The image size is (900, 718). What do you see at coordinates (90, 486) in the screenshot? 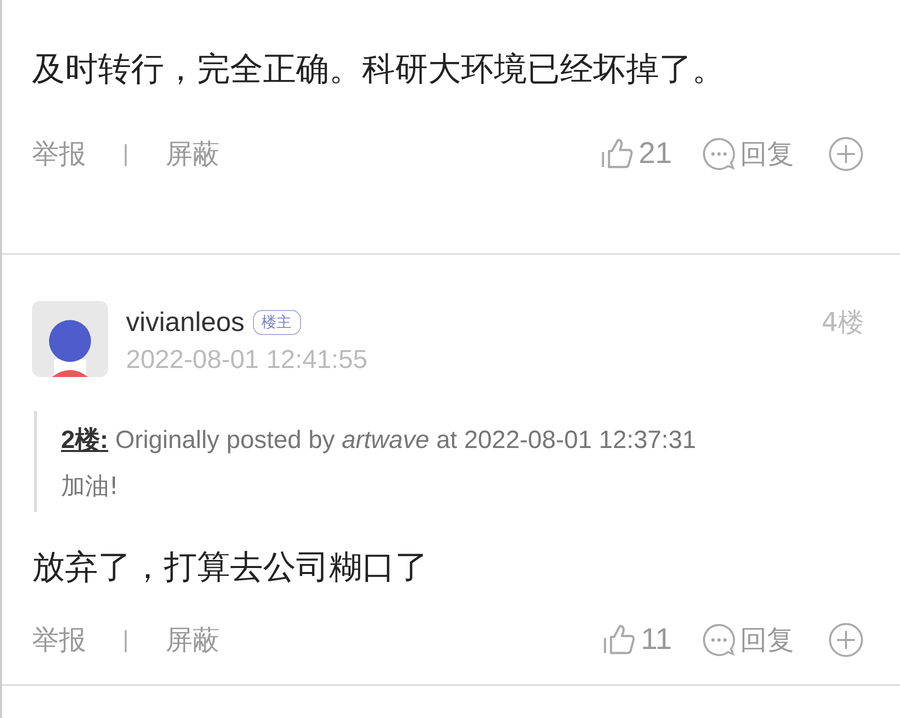
I see `quote-text: 加油!` at bounding box center [90, 486].